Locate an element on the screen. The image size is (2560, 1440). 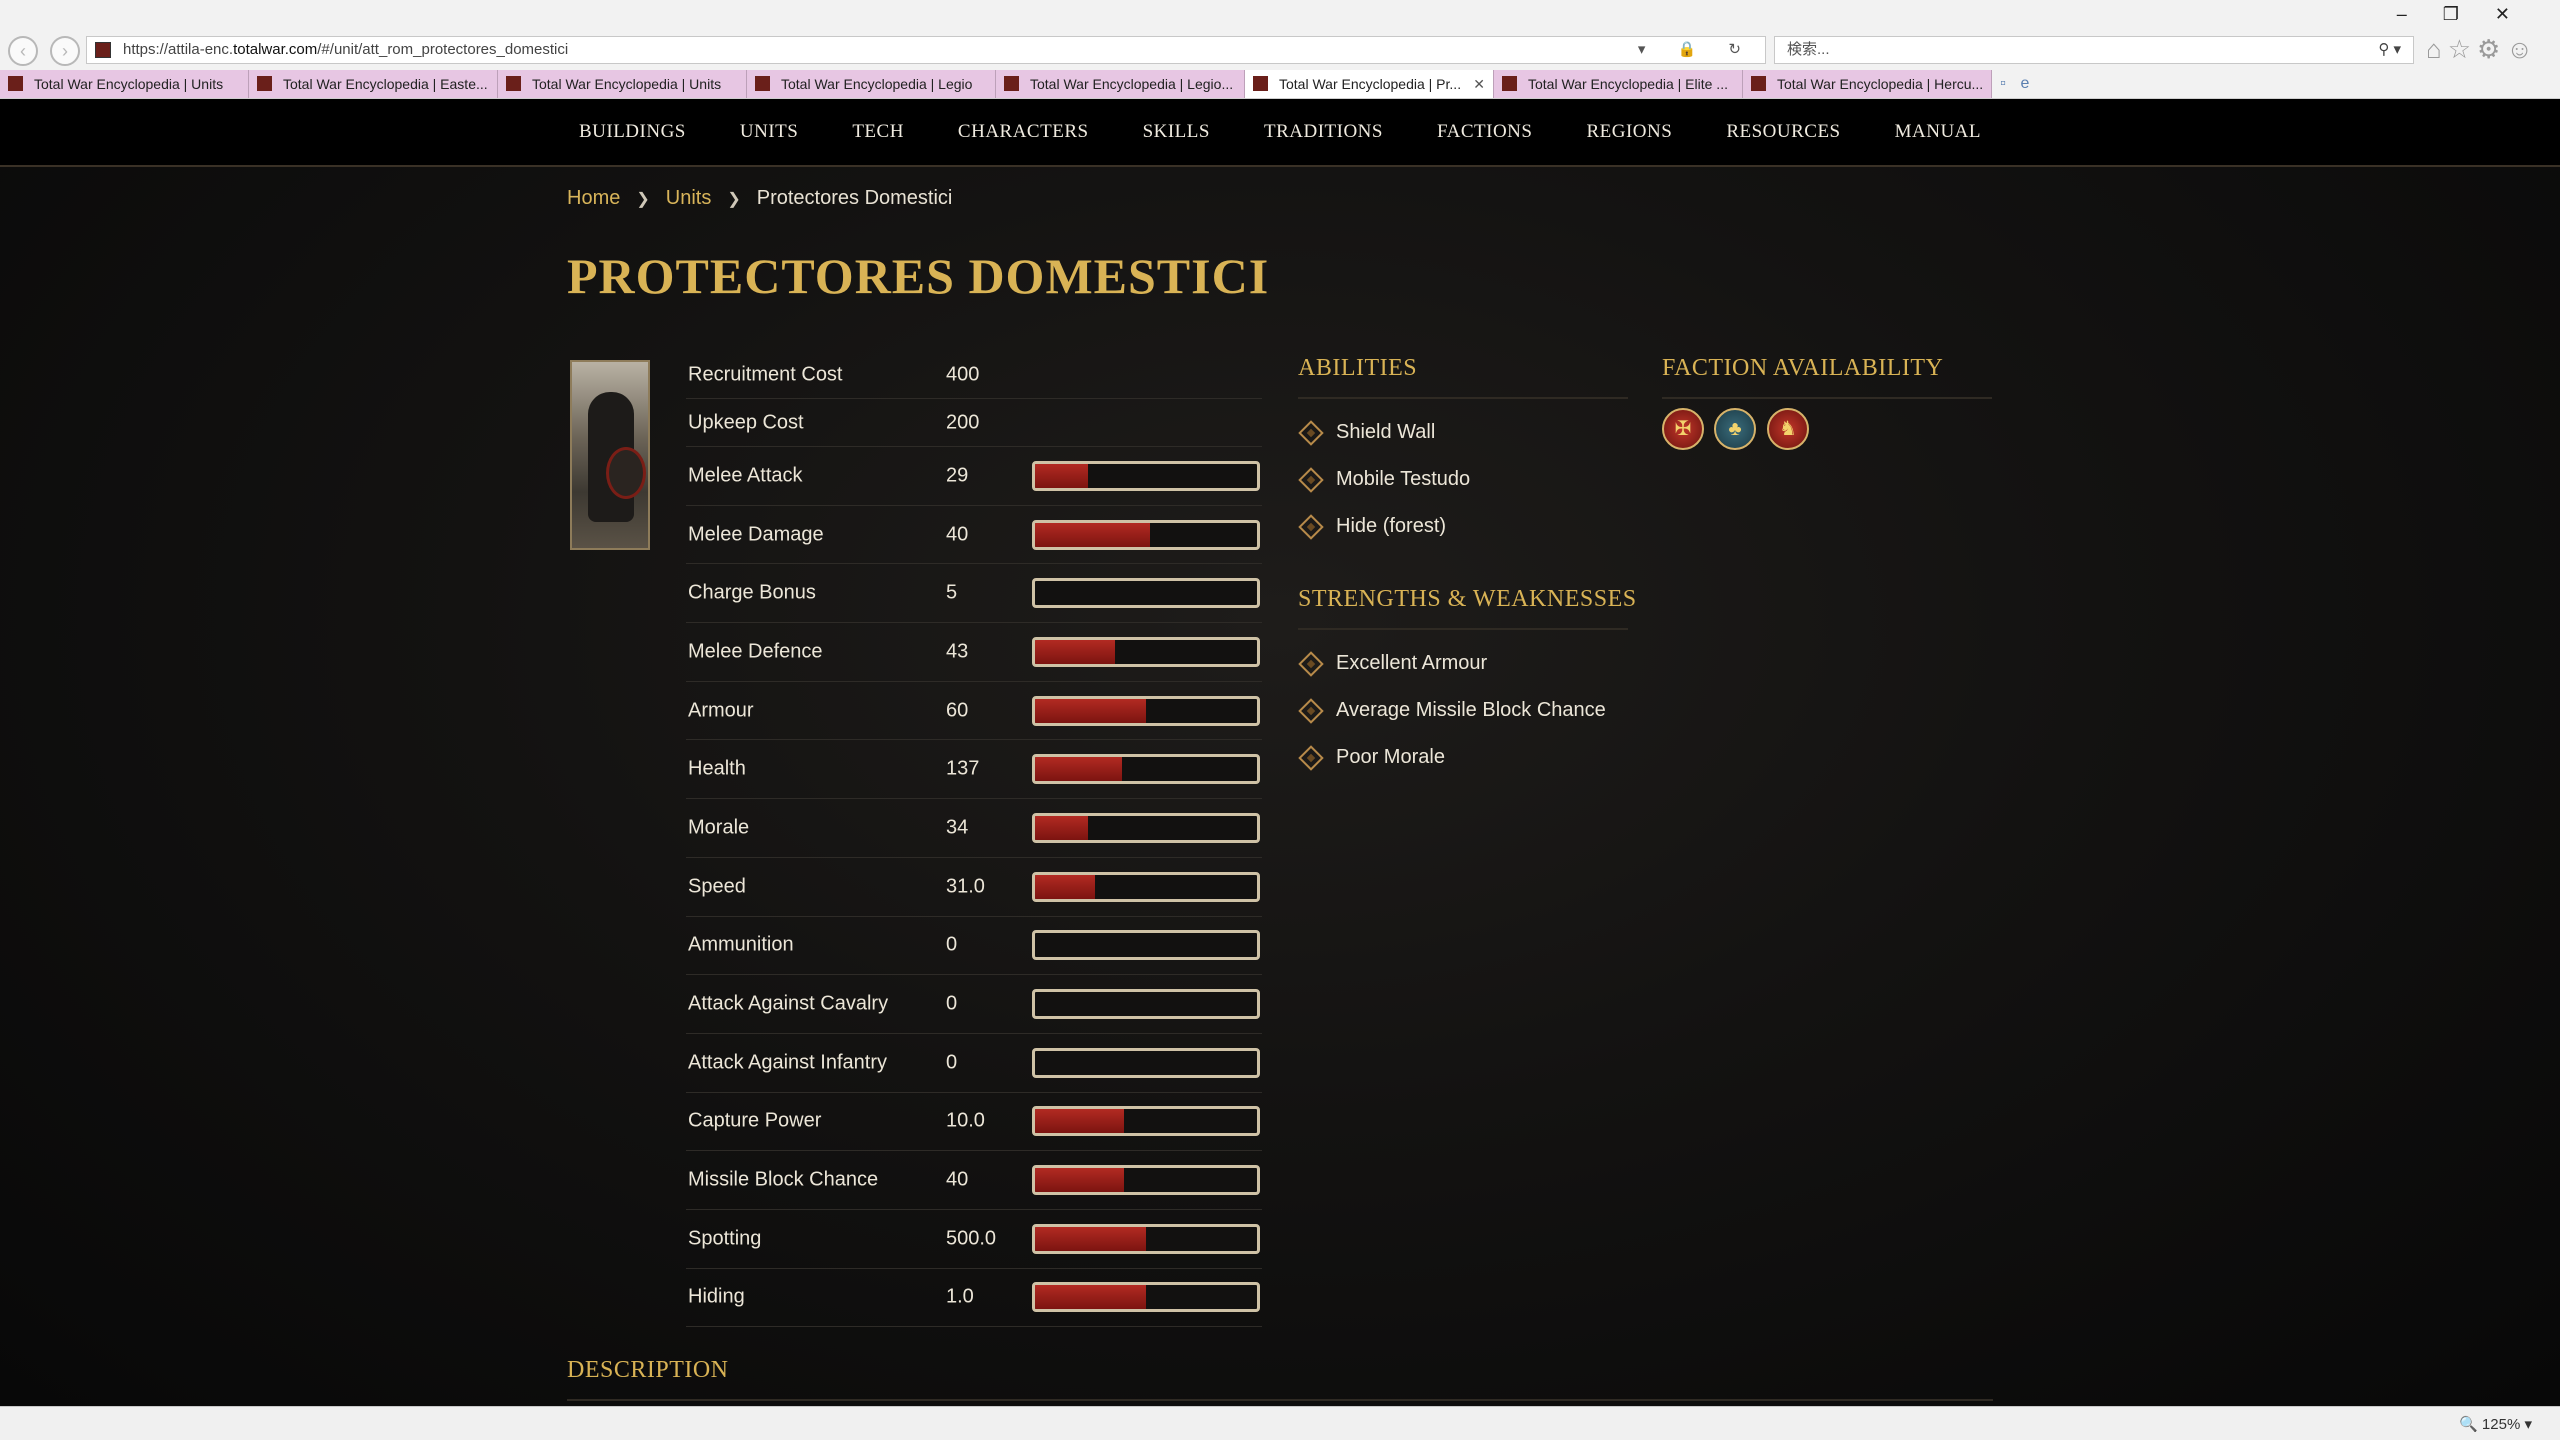
stat-row: Capture Power 10.0 is located at coordinates (974, 1122).